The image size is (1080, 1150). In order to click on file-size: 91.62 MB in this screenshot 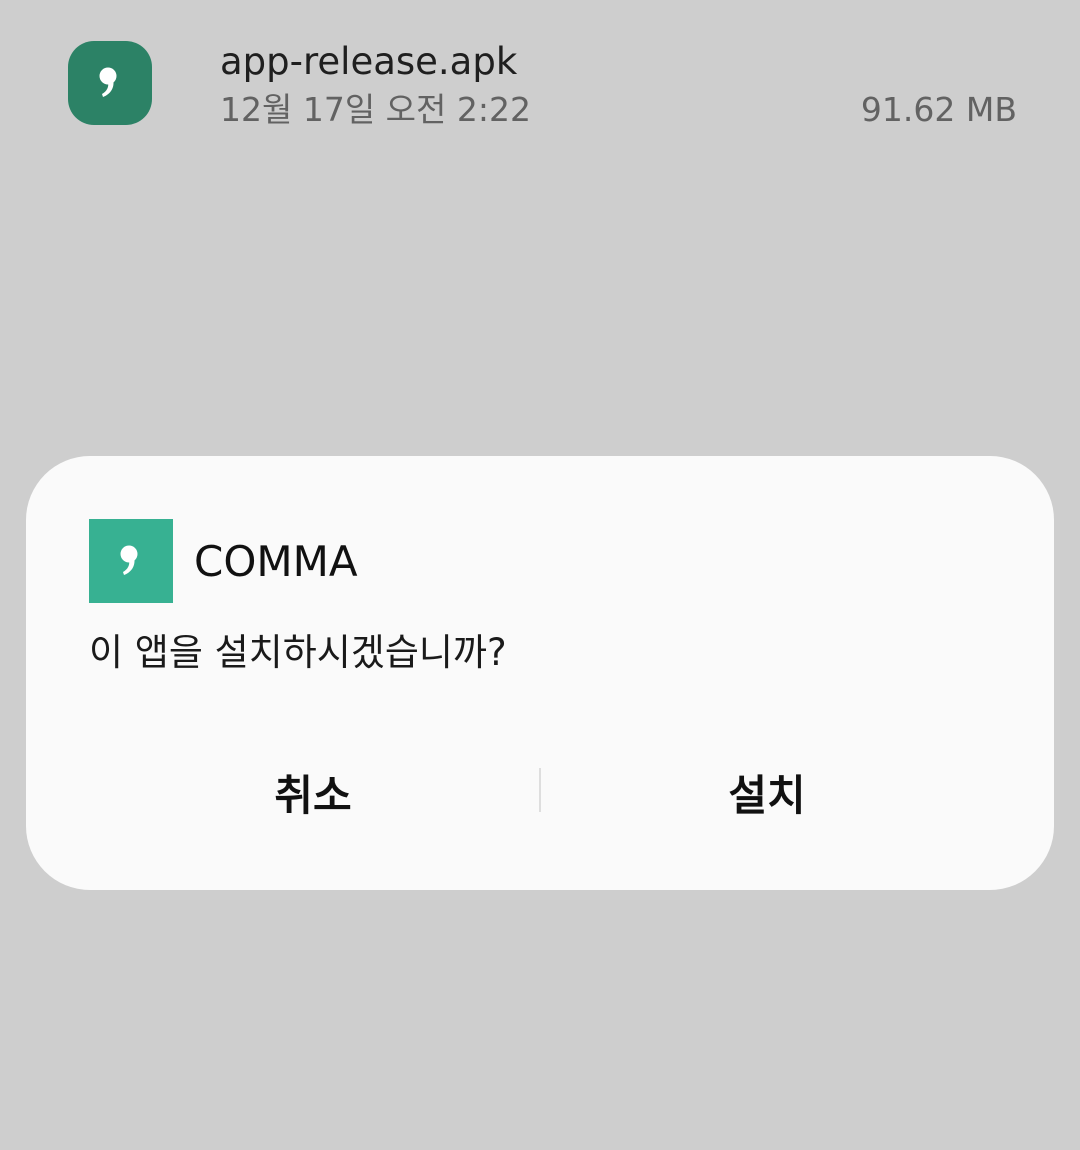, I will do `click(938, 109)`.